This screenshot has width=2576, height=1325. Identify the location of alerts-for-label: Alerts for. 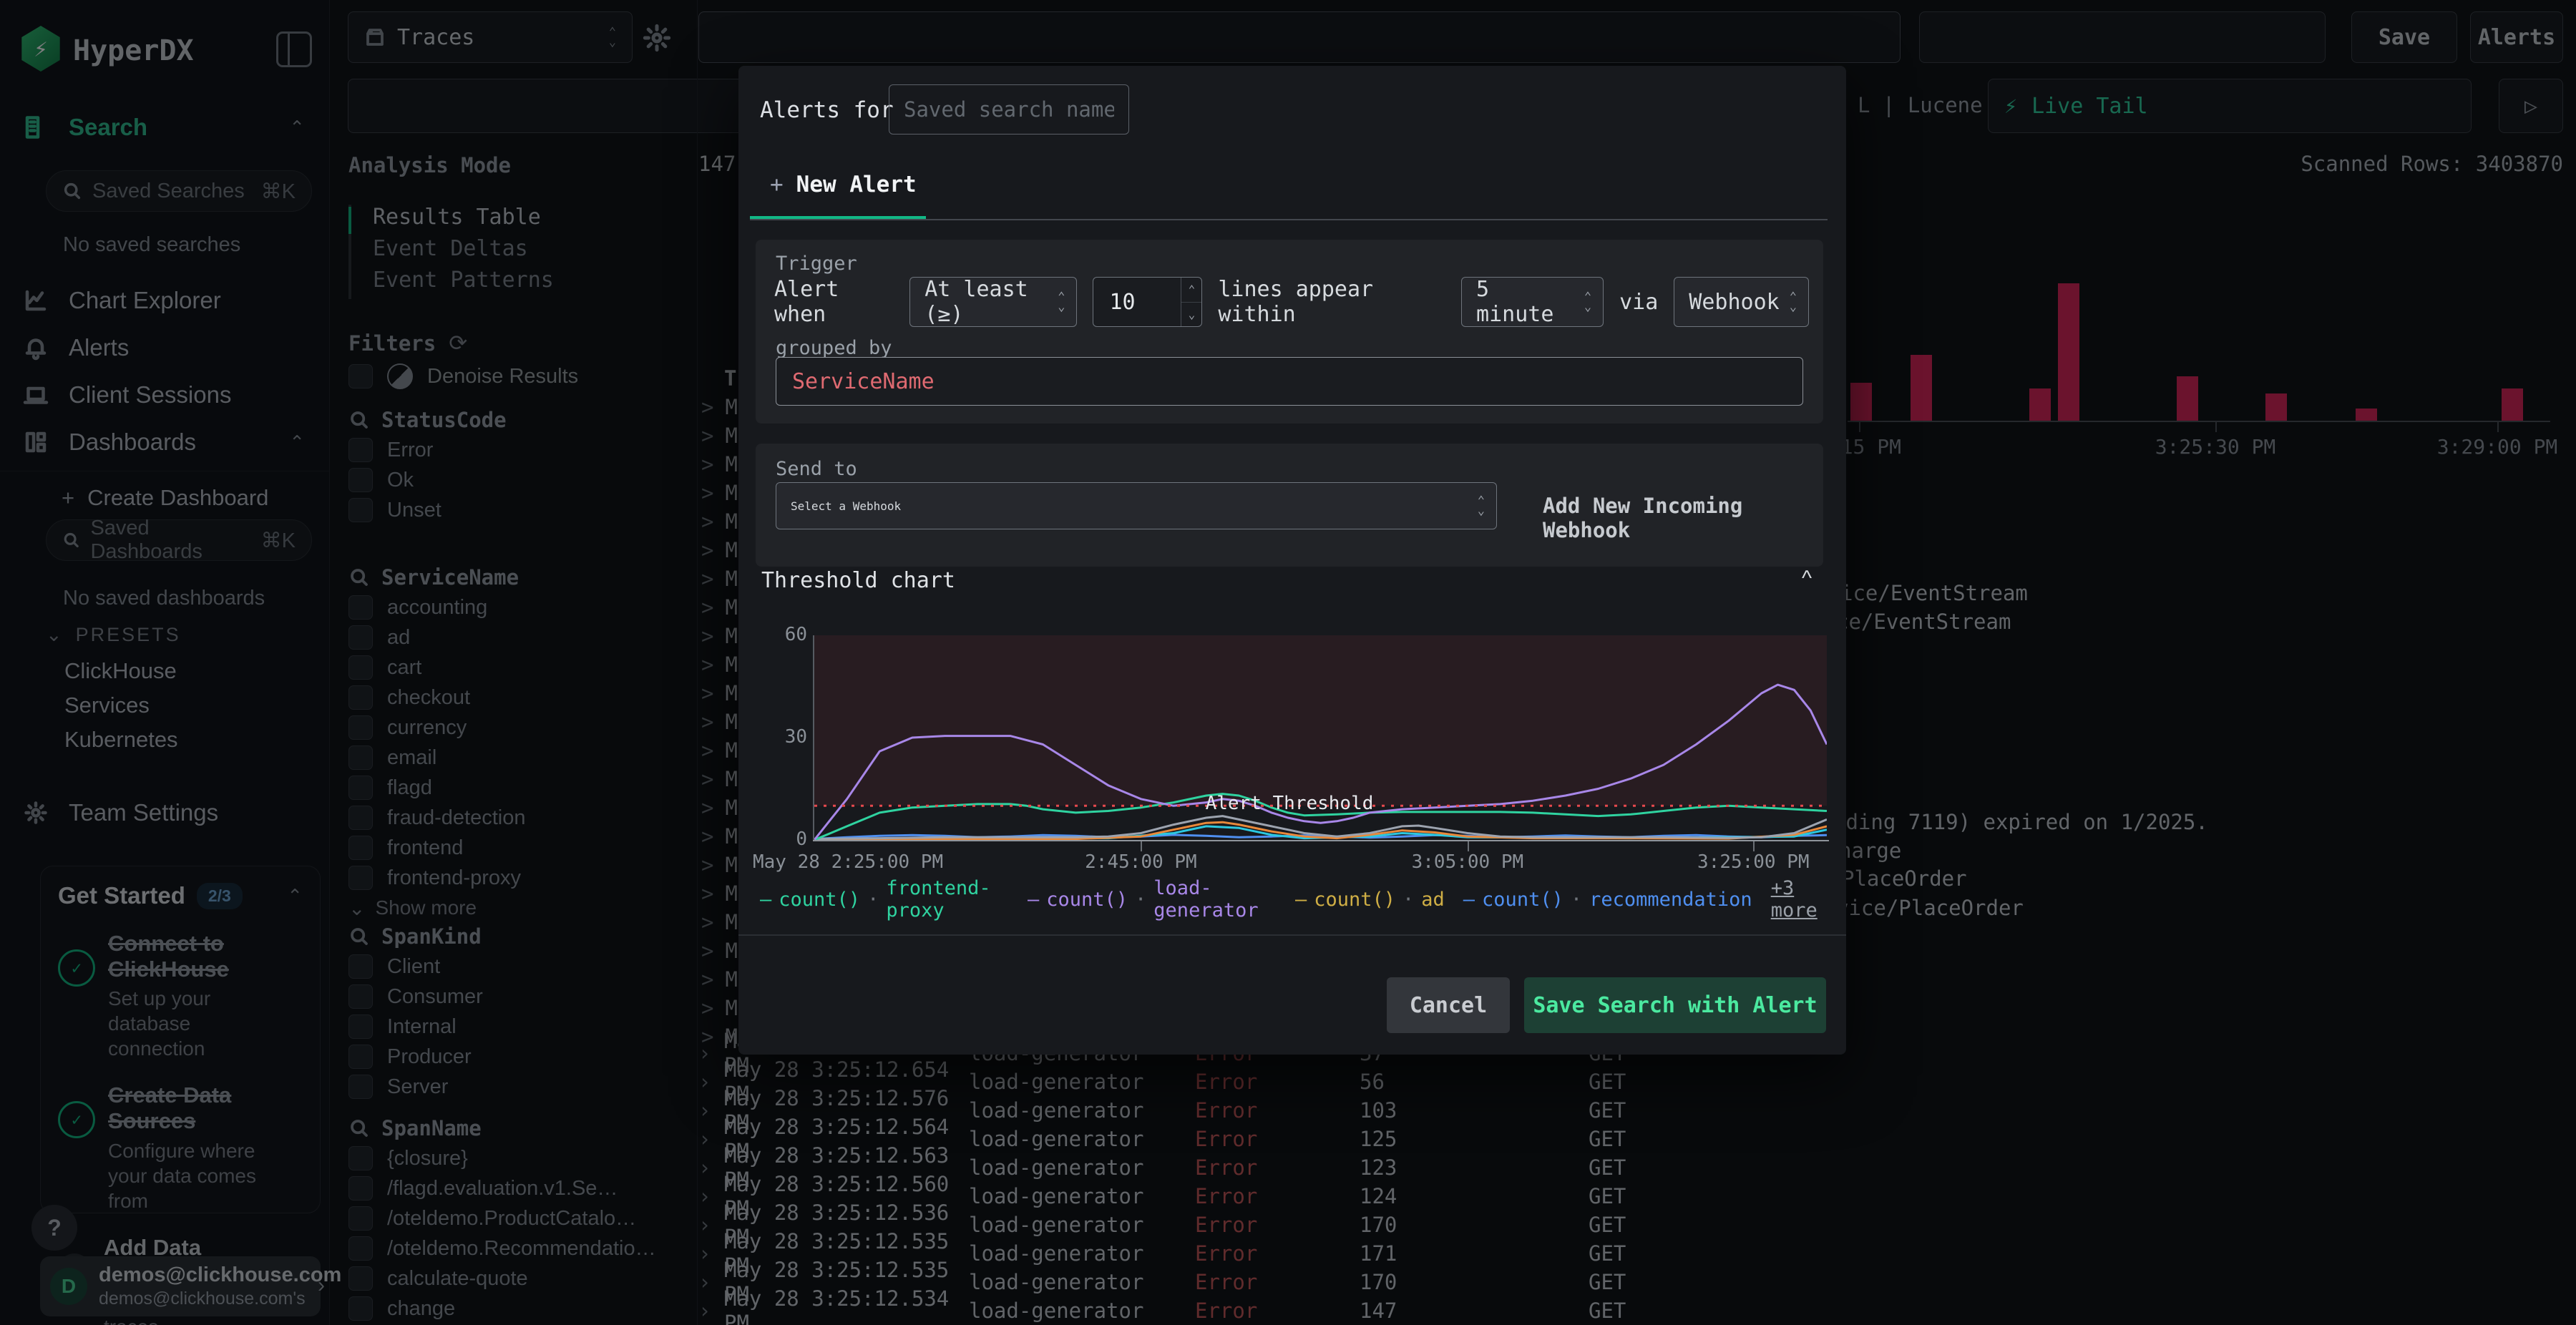
(827, 110).